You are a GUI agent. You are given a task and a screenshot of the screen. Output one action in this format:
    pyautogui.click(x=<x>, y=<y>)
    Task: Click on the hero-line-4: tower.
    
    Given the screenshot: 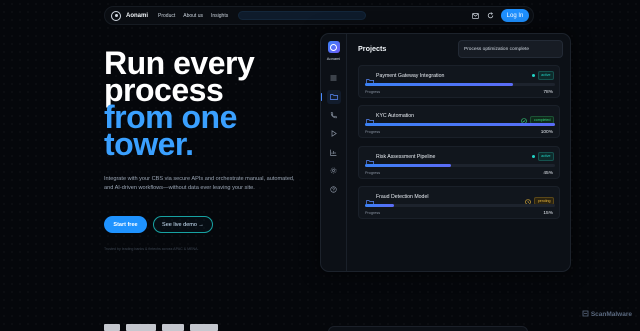 What is the action you would take?
    pyautogui.click(x=149, y=144)
    